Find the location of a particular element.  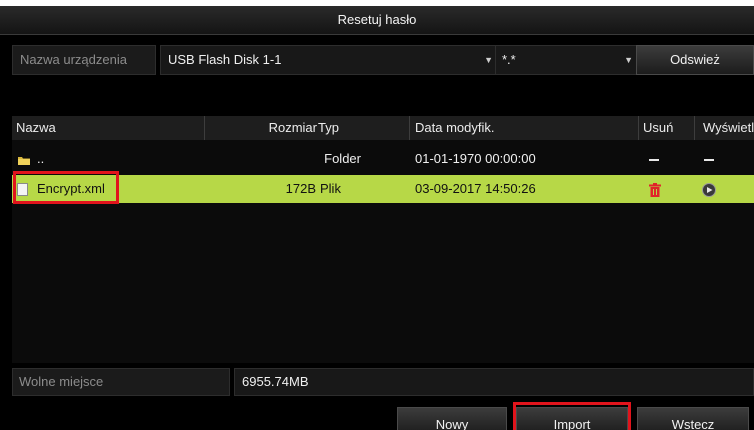

new-button: Nowy is located at coordinates (452, 418).